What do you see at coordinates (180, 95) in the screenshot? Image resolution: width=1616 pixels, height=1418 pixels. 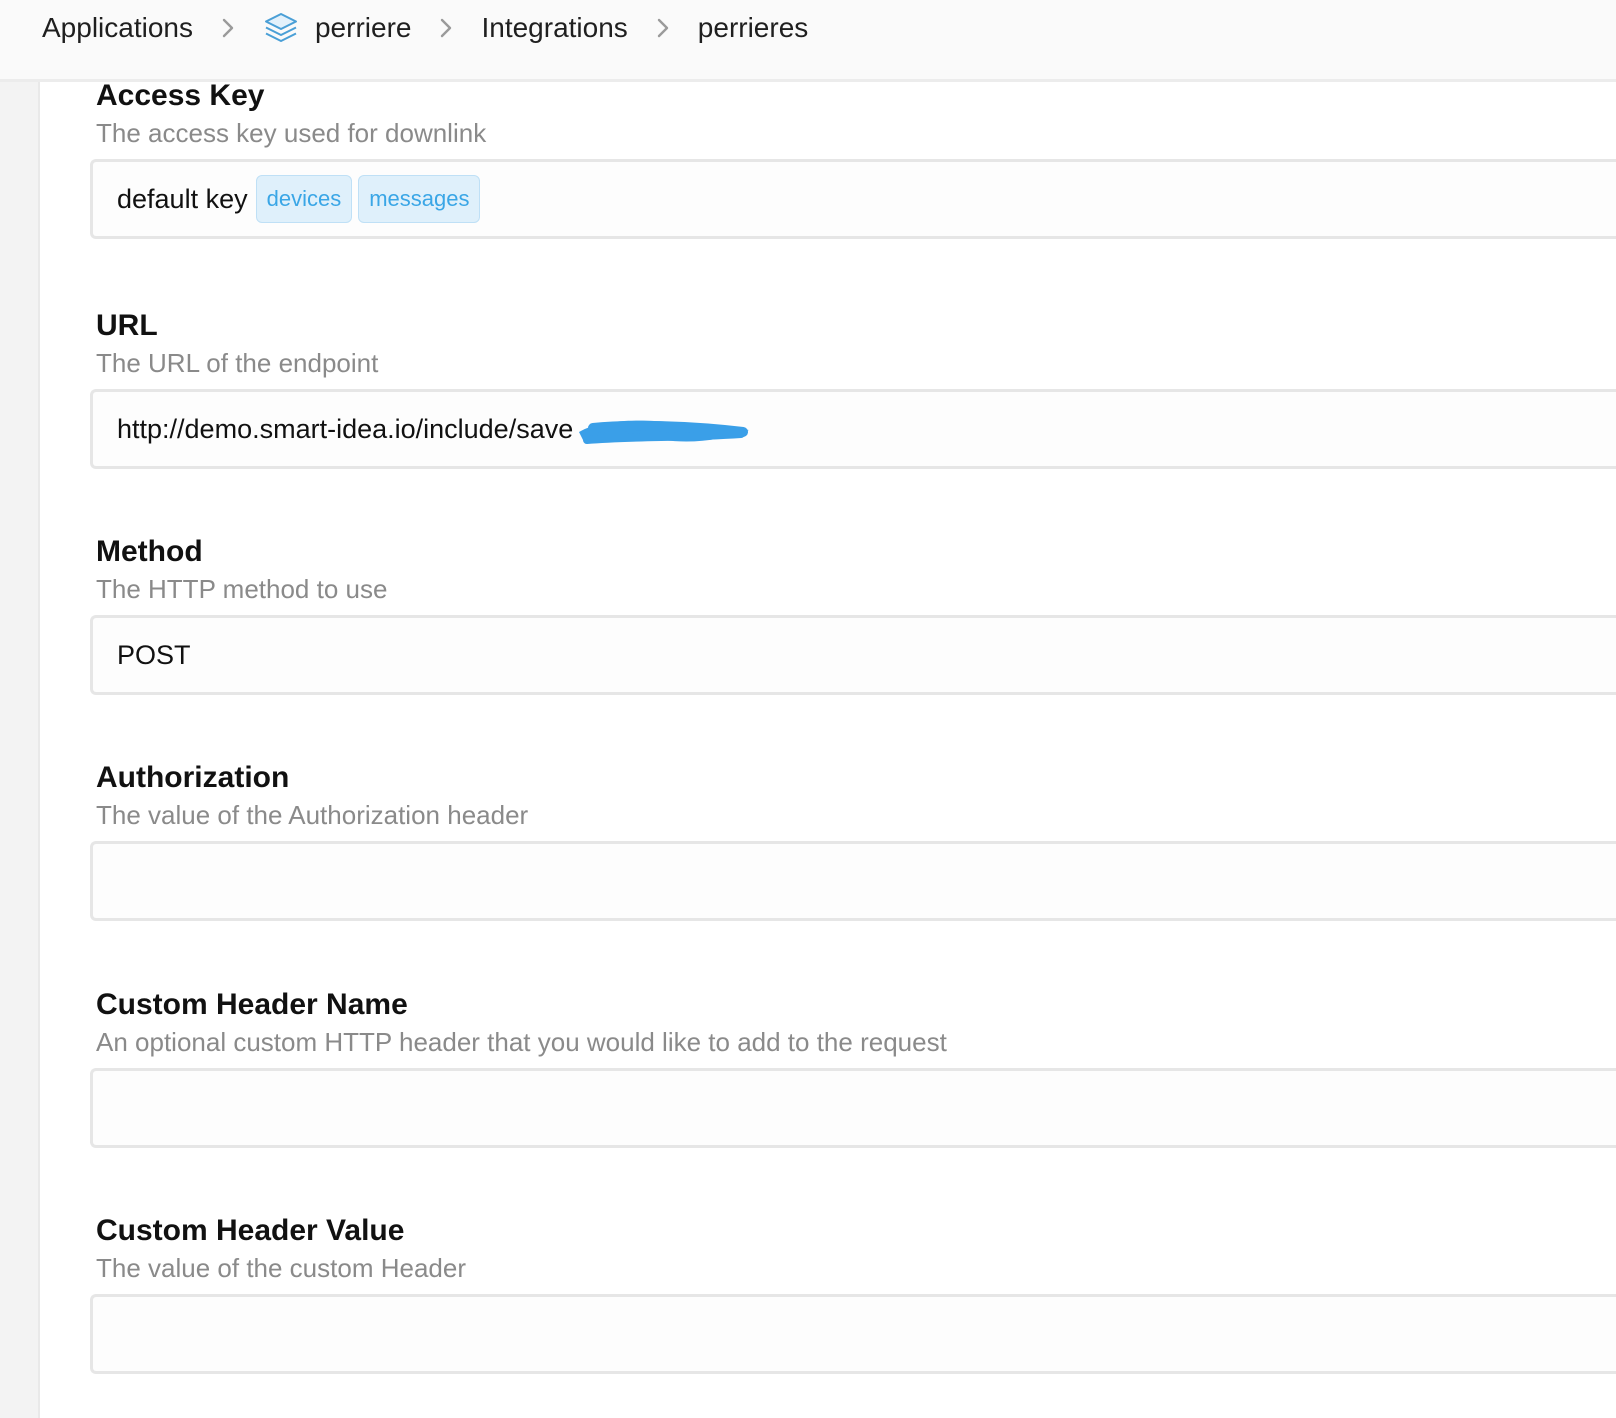 I see `access-key-label: Access Key` at bounding box center [180, 95].